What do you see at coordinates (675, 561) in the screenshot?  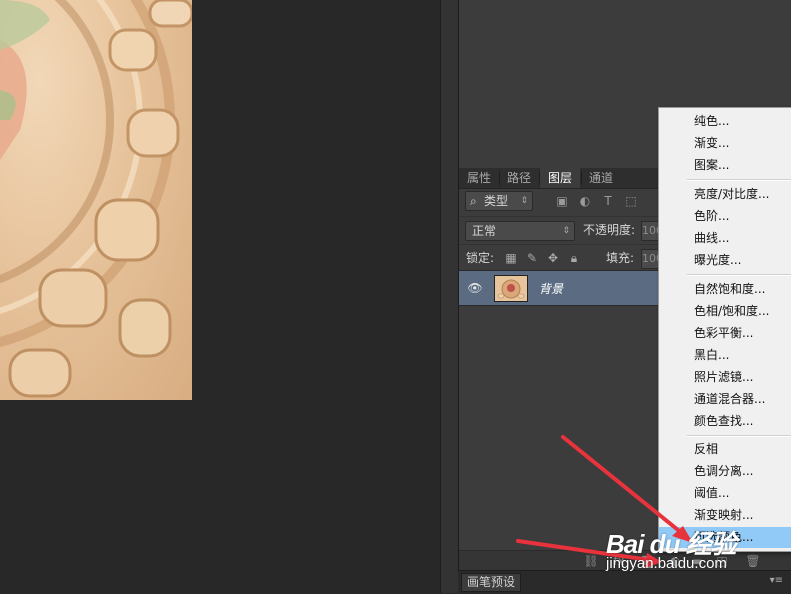 I see `adjustment-layer-icon: ◐` at bounding box center [675, 561].